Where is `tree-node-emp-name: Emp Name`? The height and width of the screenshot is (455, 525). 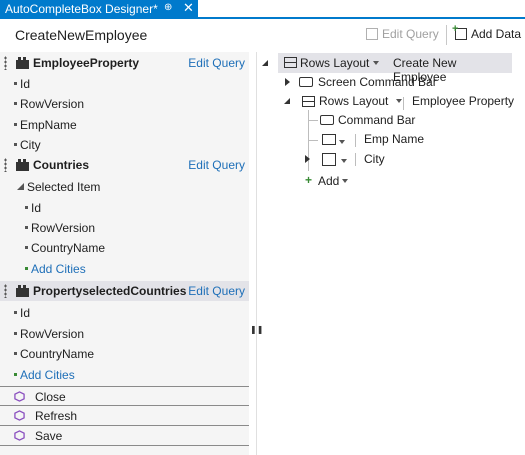 tree-node-emp-name: Emp Name is located at coordinates (394, 139).